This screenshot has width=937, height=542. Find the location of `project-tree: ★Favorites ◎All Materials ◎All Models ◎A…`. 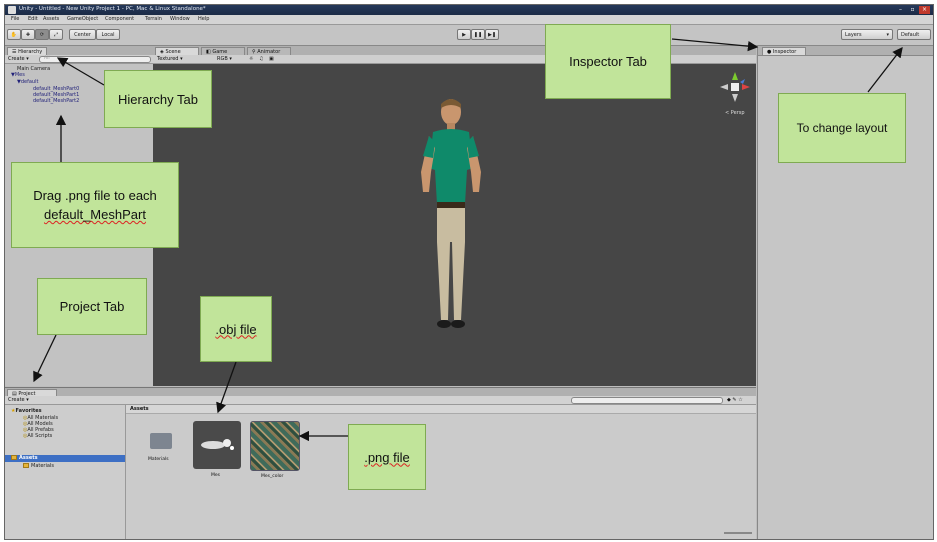

project-tree: ★Favorites ◎All Materials ◎All Models ◎A… is located at coordinates (65, 472).